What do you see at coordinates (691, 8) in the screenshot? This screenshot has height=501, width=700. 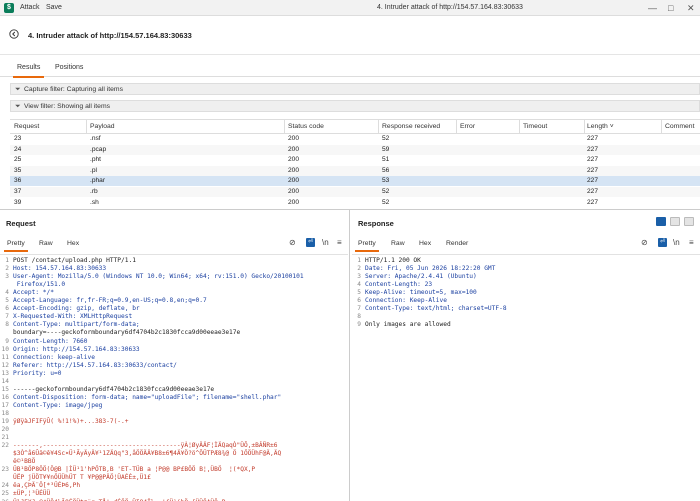 I see `close-icon: ✕` at bounding box center [691, 8].